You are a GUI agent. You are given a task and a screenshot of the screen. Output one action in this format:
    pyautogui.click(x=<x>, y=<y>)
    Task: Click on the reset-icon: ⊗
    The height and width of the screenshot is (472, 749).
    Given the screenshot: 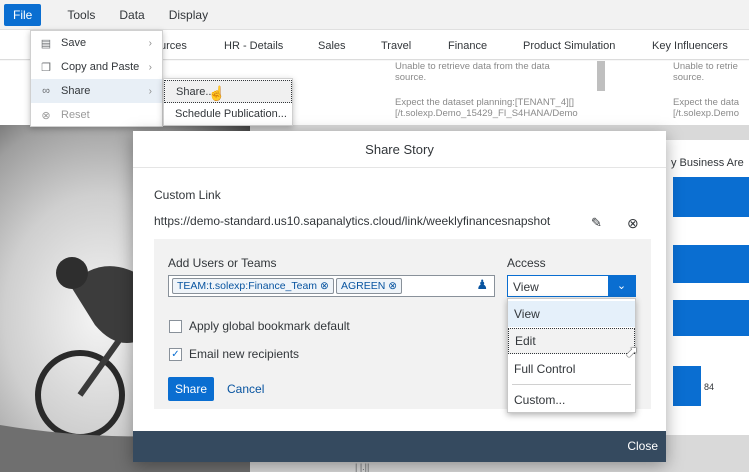 What is the action you would take?
    pyautogui.click(x=46, y=115)
    